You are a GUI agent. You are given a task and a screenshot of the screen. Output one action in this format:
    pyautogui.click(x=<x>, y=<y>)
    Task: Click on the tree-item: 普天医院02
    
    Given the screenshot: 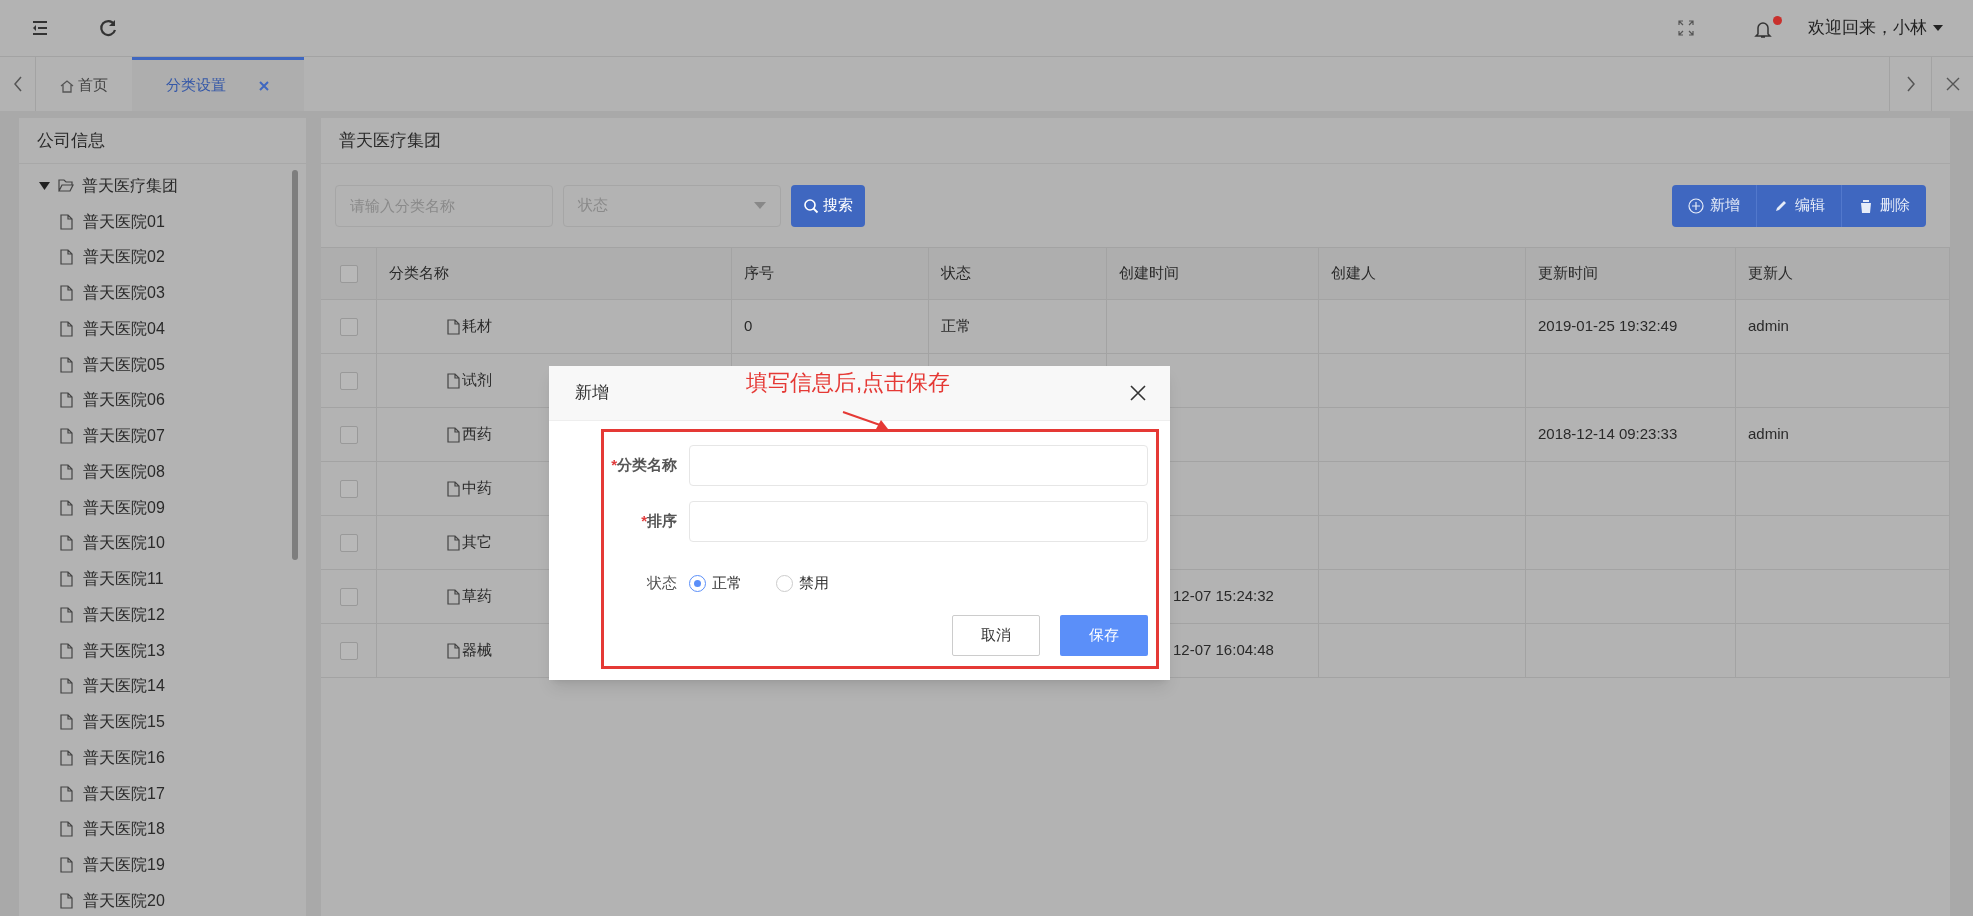 What is the action you would take?
    pyautogui.click(x=124, y=257)
    